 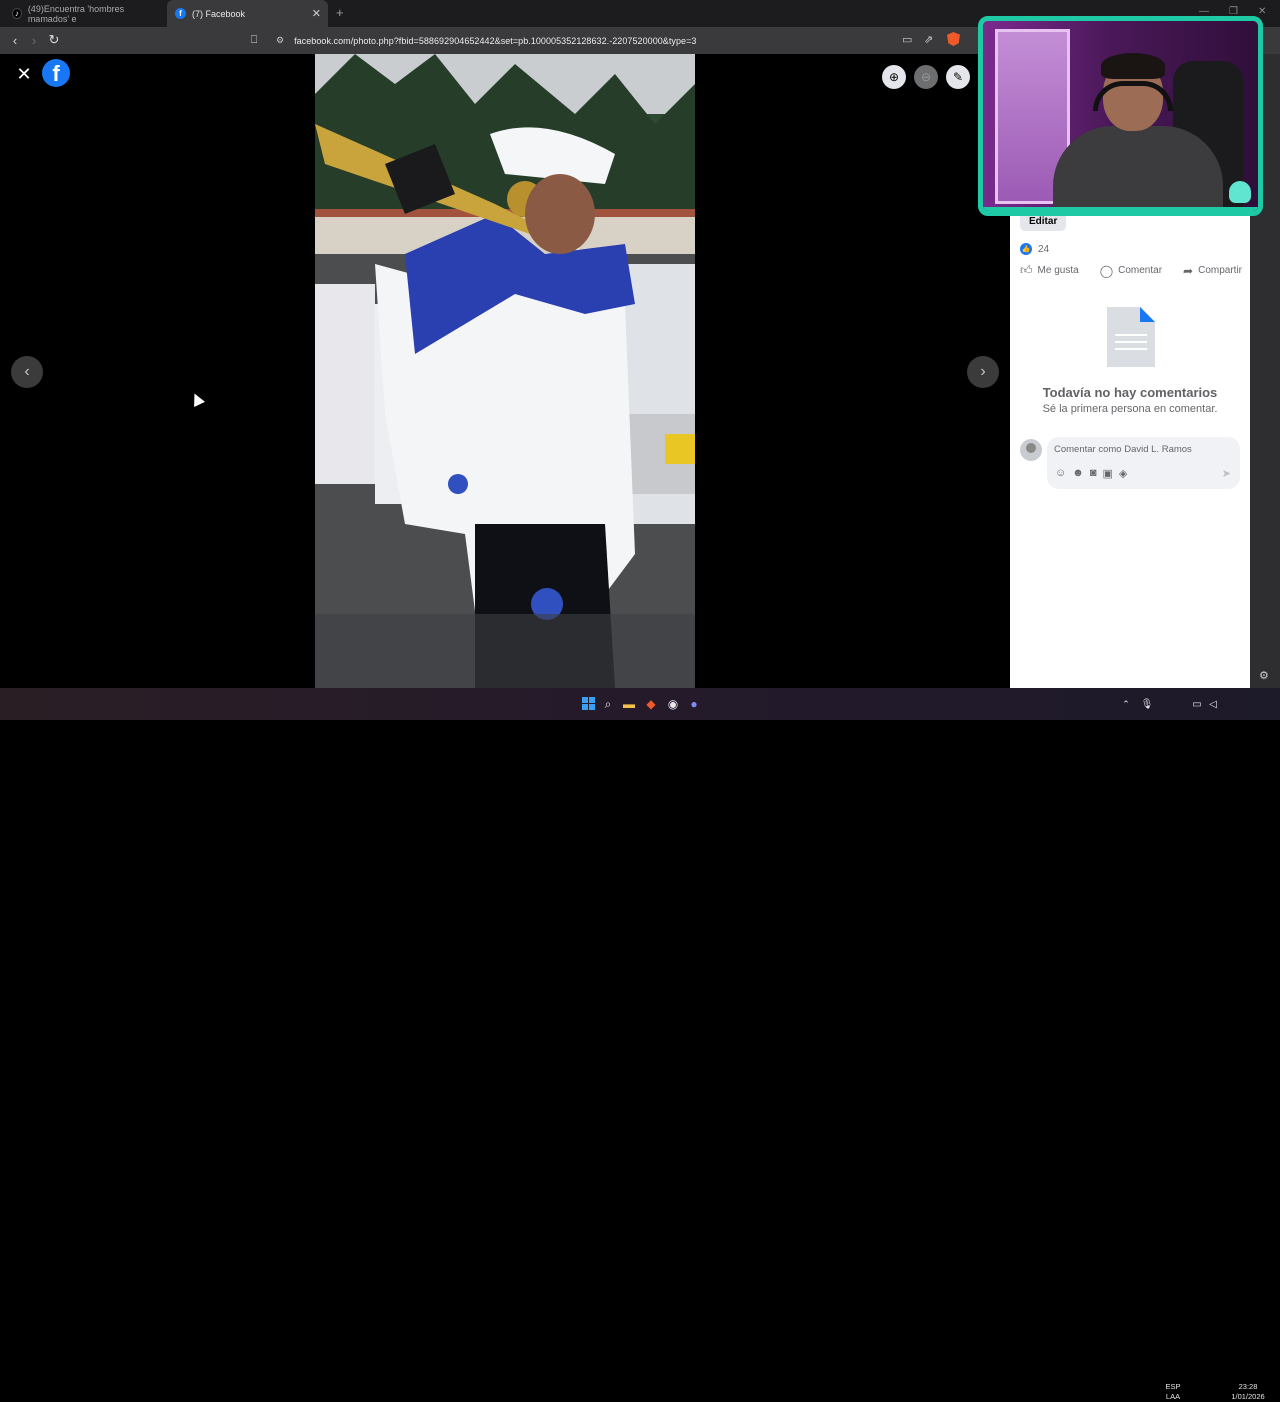 I want to click on forward-icon: ›, so click(x=34, y=40).